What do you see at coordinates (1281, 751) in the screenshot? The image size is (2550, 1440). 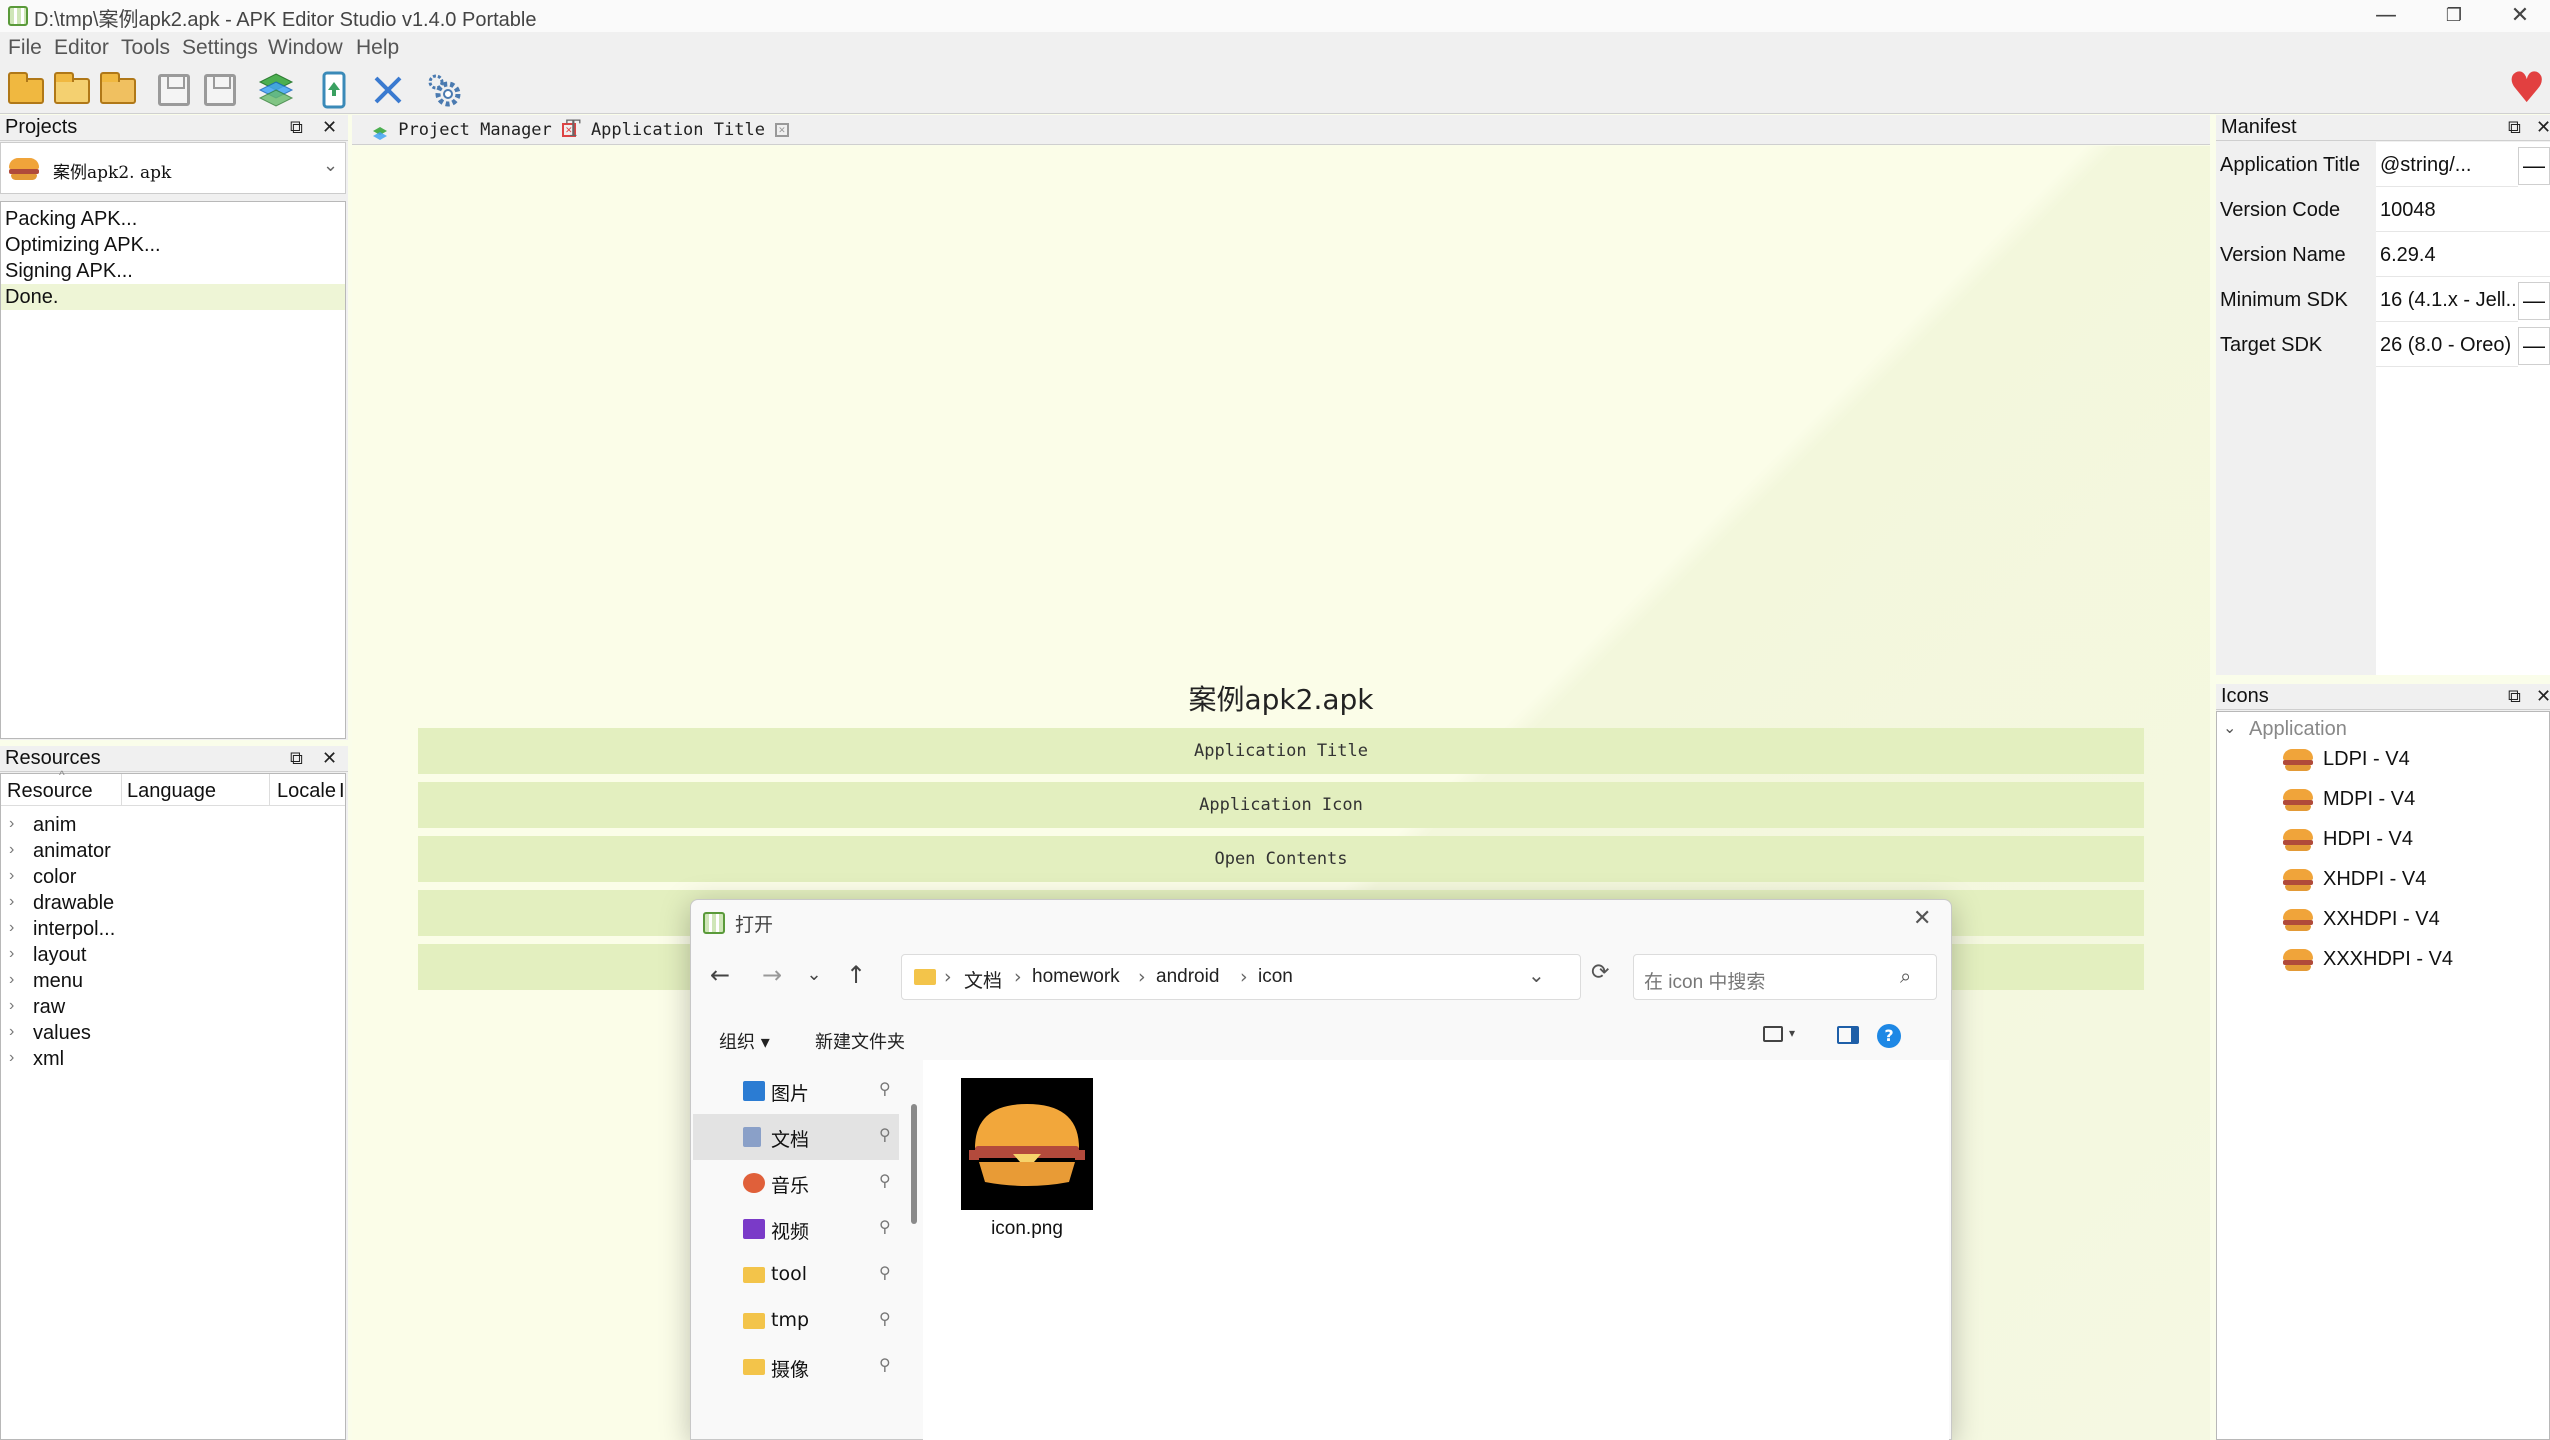 I see `application-title-button: Application Title` at bounding box center [1281, 751].